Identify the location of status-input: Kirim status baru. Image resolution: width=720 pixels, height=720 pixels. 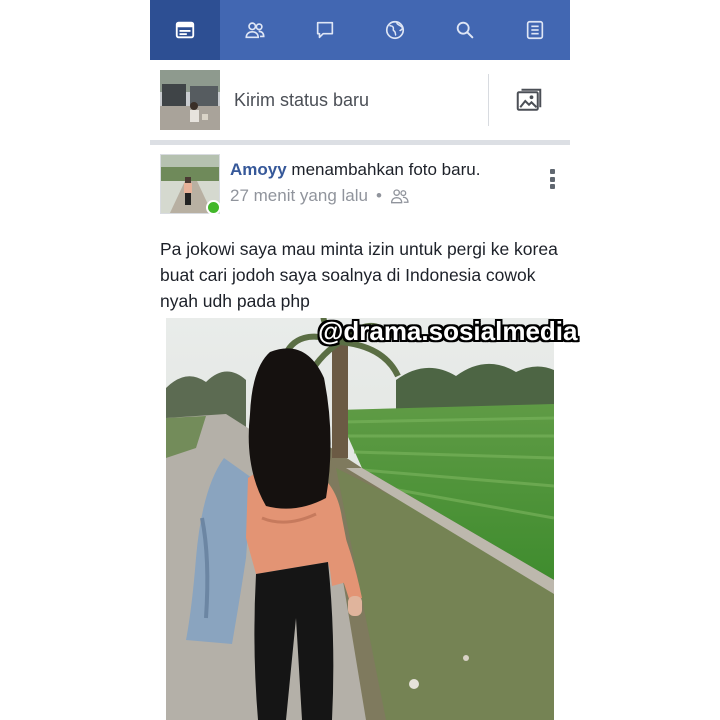
(301, 100).